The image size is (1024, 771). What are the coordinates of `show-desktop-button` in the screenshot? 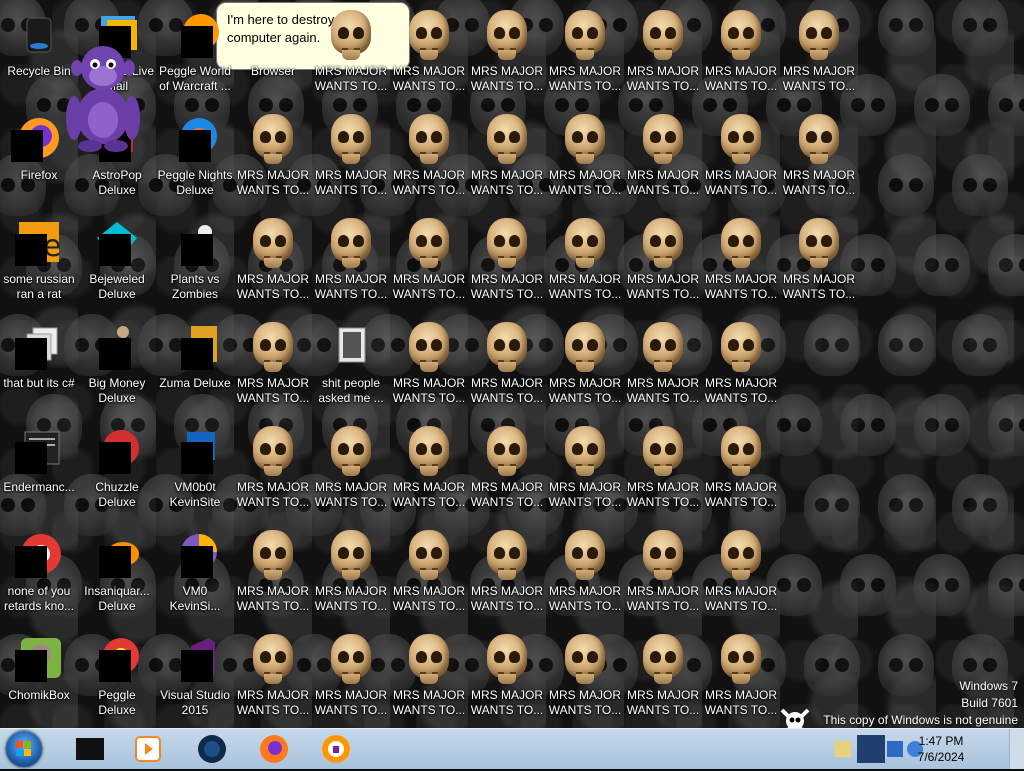 It's located at (1016, 749).